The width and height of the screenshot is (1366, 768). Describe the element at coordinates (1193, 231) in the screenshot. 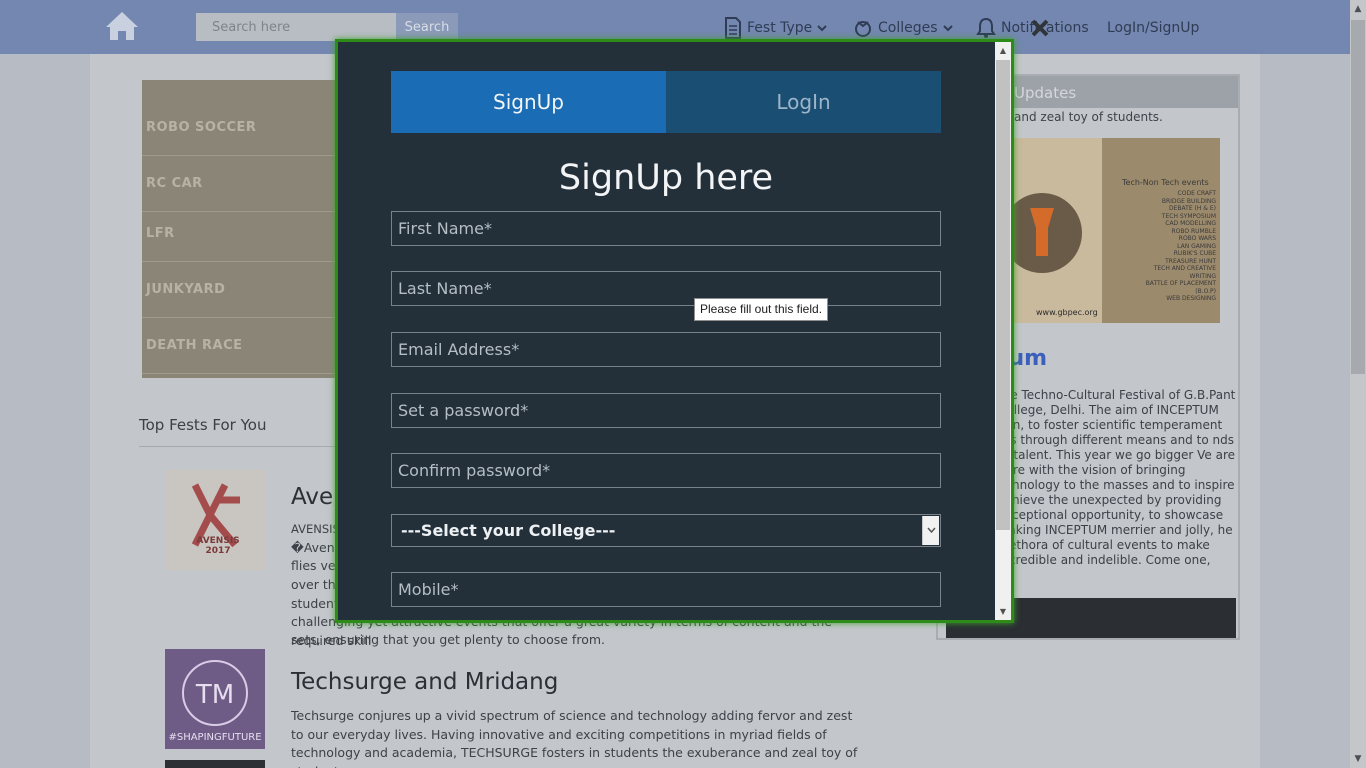

I see `poster-event: ROBO RUMBLE` at that location.